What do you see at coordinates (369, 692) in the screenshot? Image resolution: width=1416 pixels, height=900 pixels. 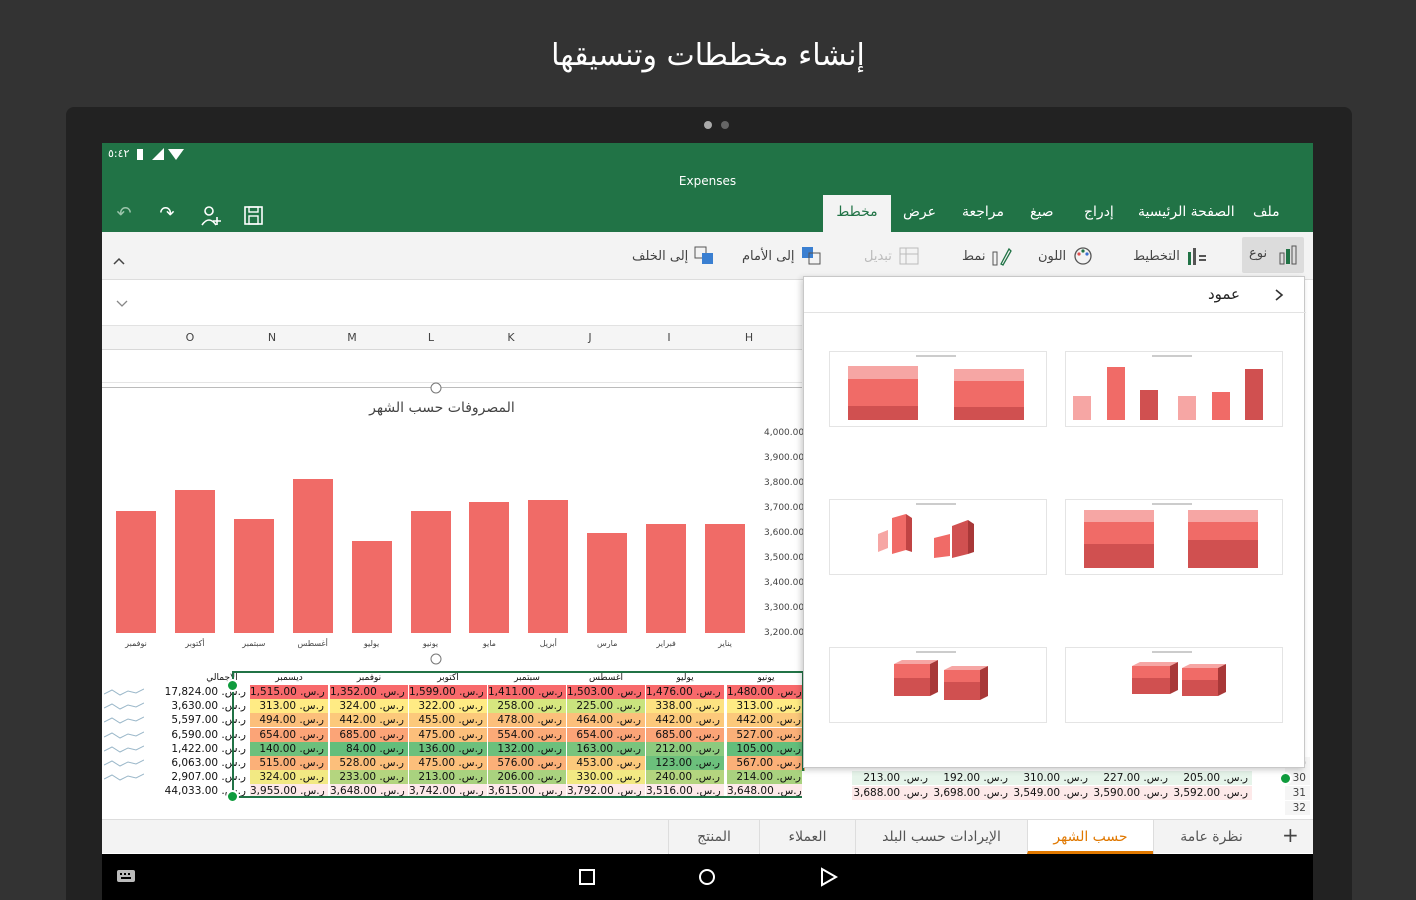 I see `table-cell: ر.س. 1,352.00` at bounding box center [369, 692].